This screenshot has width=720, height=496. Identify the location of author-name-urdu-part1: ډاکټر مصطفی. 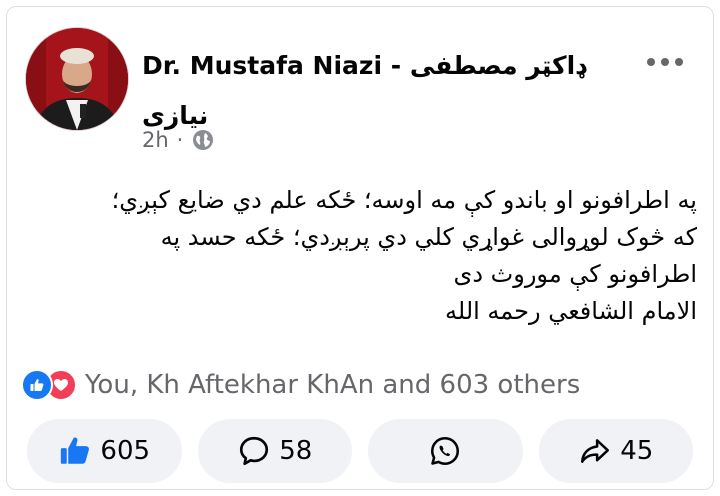
(498, 65).